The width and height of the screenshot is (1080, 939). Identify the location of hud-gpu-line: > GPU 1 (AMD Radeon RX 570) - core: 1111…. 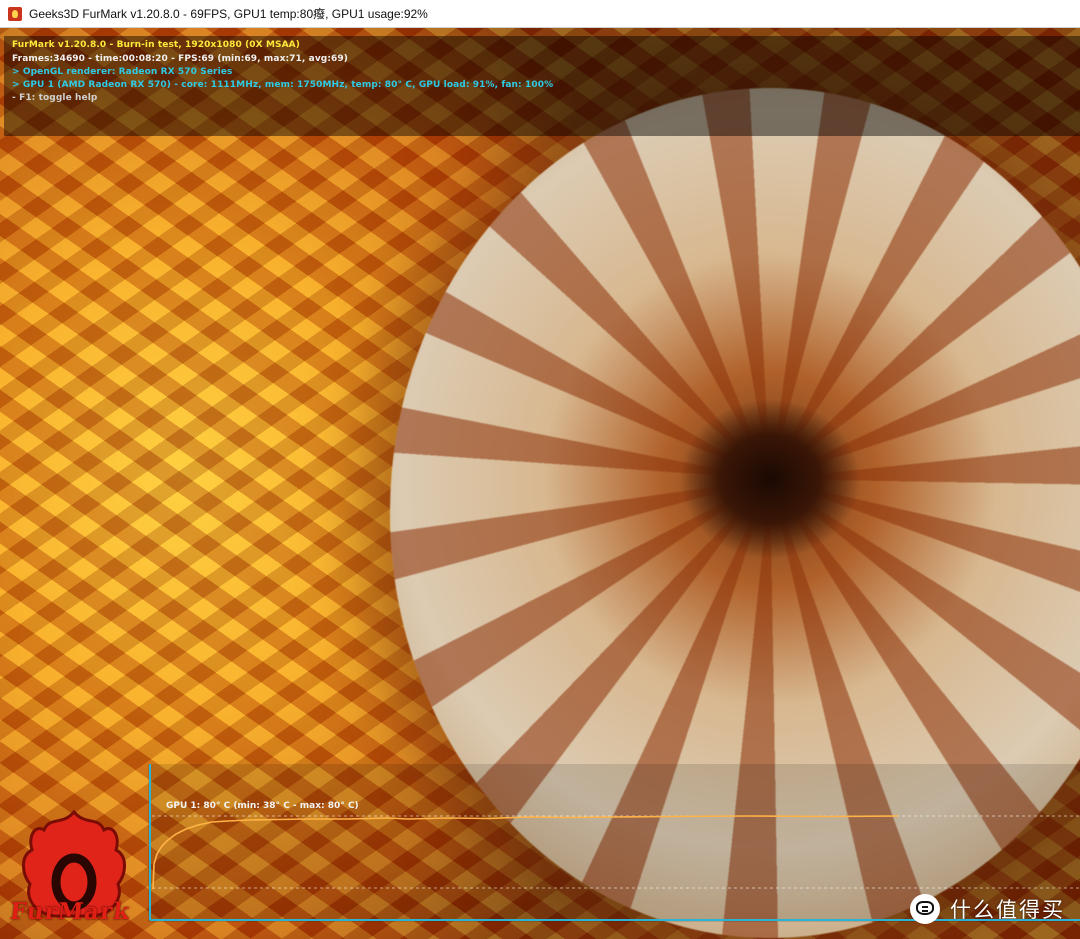
(283, 85).